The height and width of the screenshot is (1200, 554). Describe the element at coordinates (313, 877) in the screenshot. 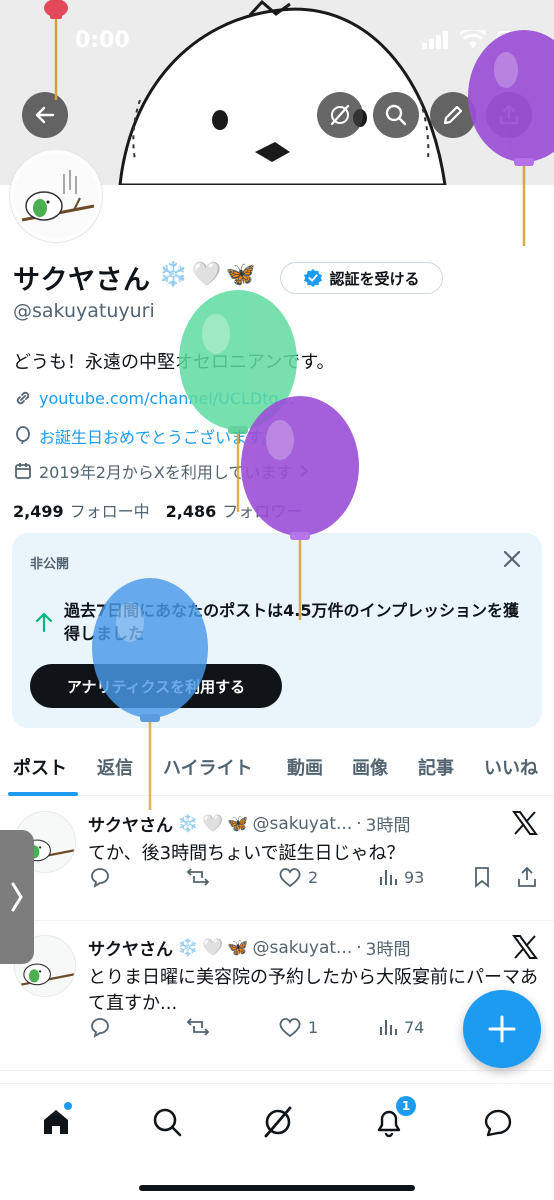

I see `like-count: 2` at that location.